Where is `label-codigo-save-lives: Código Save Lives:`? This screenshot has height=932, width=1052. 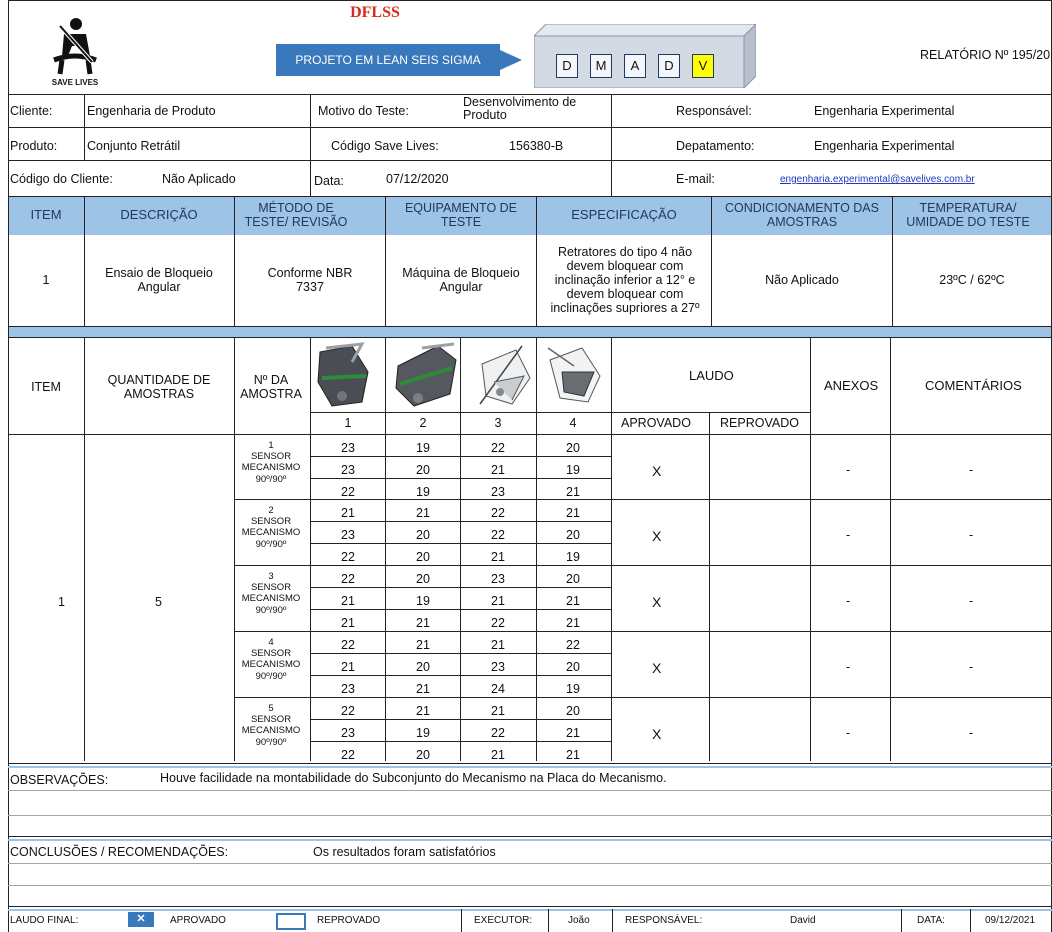
label-codigo-save-lives: Código Save Lives: is located at coordinates (385, 146).